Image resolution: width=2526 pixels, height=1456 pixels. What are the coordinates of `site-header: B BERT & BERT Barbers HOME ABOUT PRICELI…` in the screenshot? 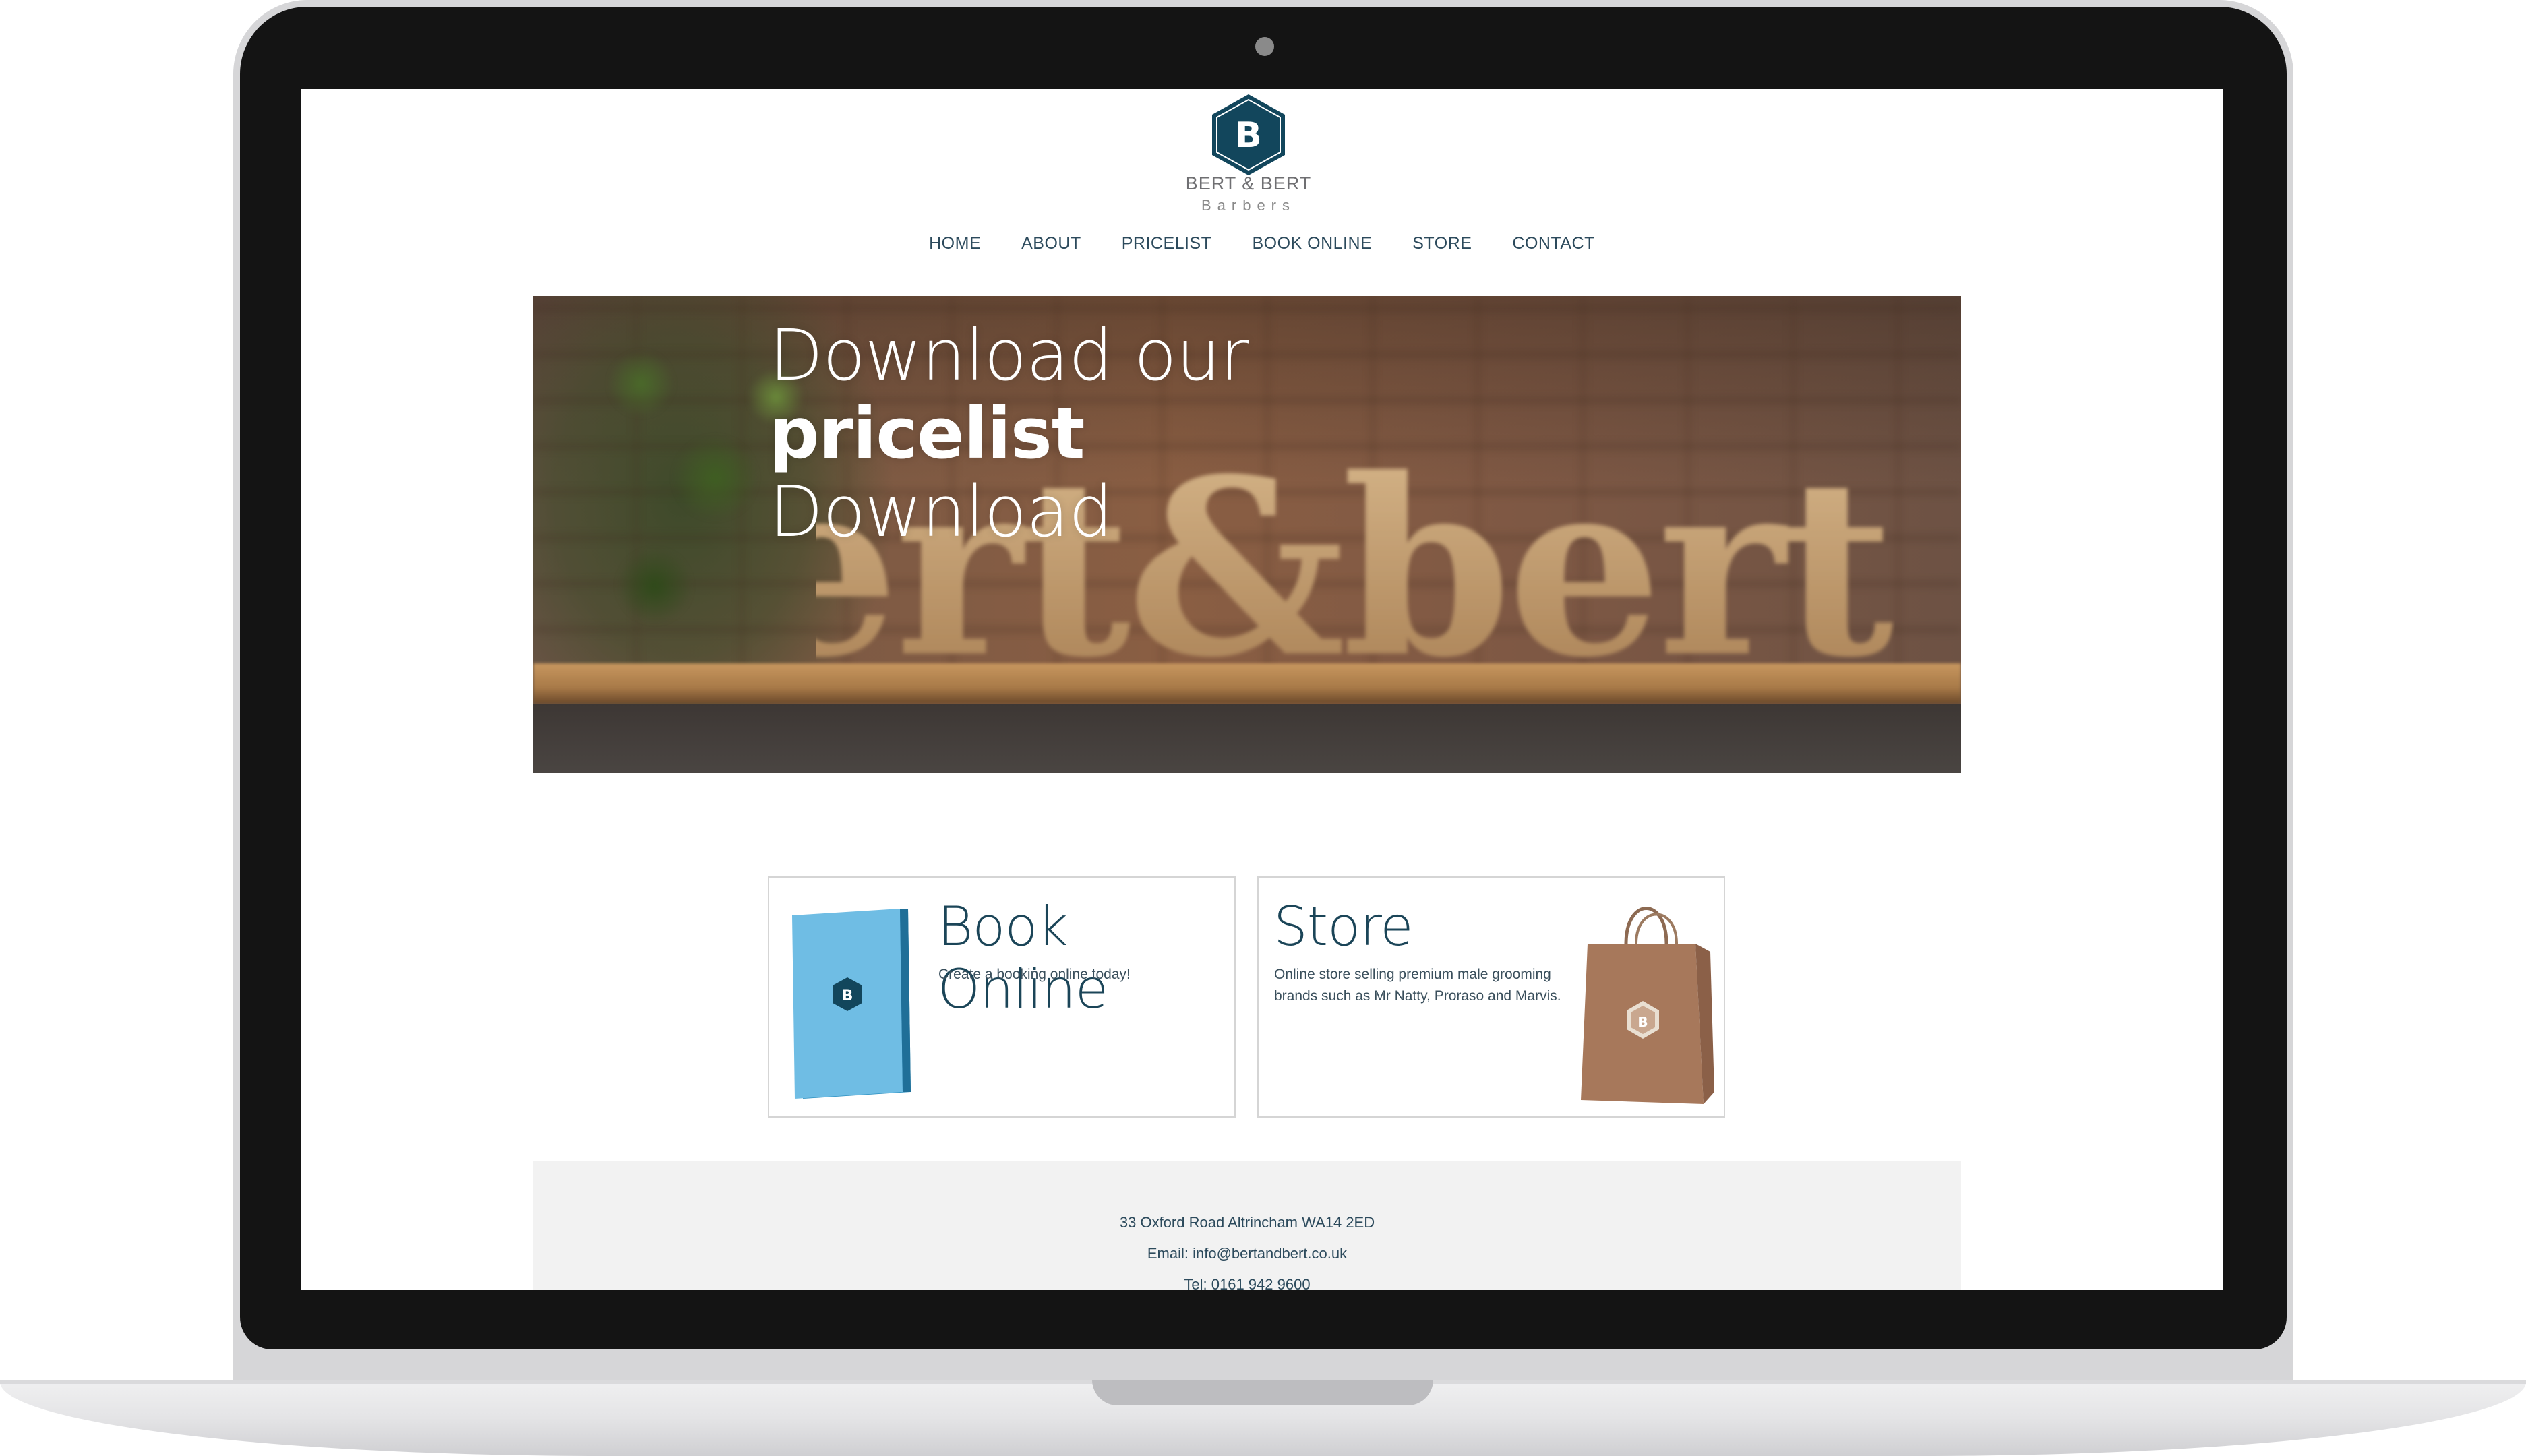 It's located at (1262, 190).